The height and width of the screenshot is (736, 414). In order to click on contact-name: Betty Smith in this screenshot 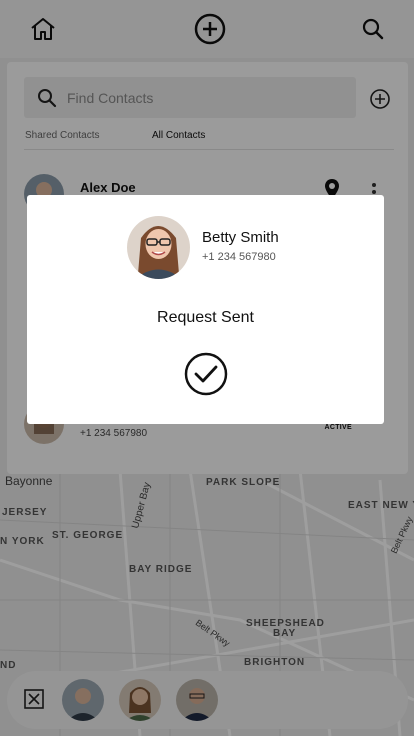, I will do `click(240, 237)`.